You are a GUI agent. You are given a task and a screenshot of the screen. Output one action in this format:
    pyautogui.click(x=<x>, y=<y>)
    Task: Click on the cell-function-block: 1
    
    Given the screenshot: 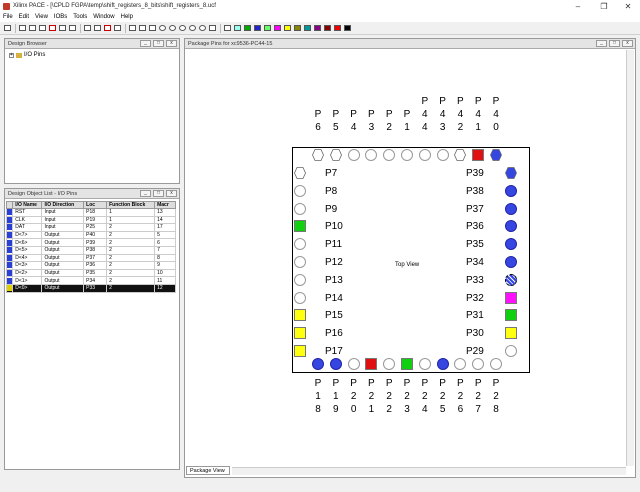 What is the action you would take?
    pyautogui.click(x=131, y=220)
    